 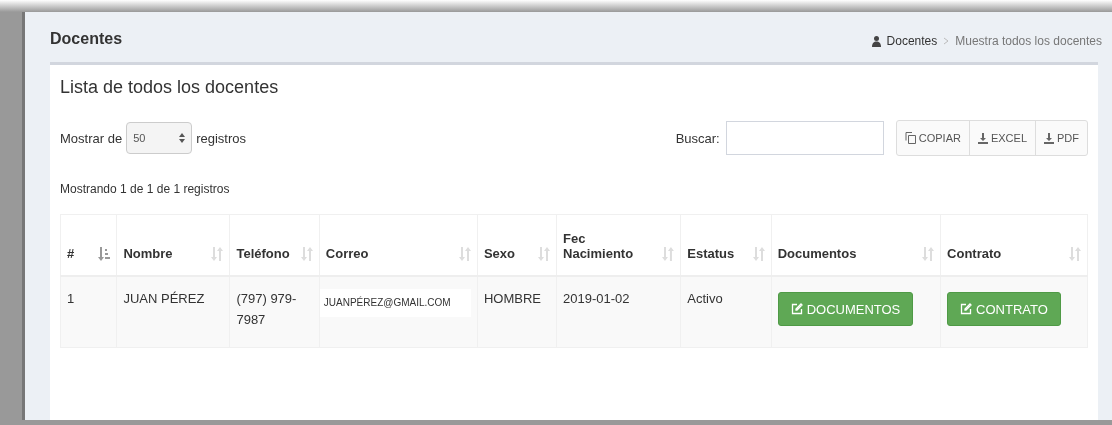 I want to click on box-title: Lista de todos los docentes, so click(x=170, y=87).